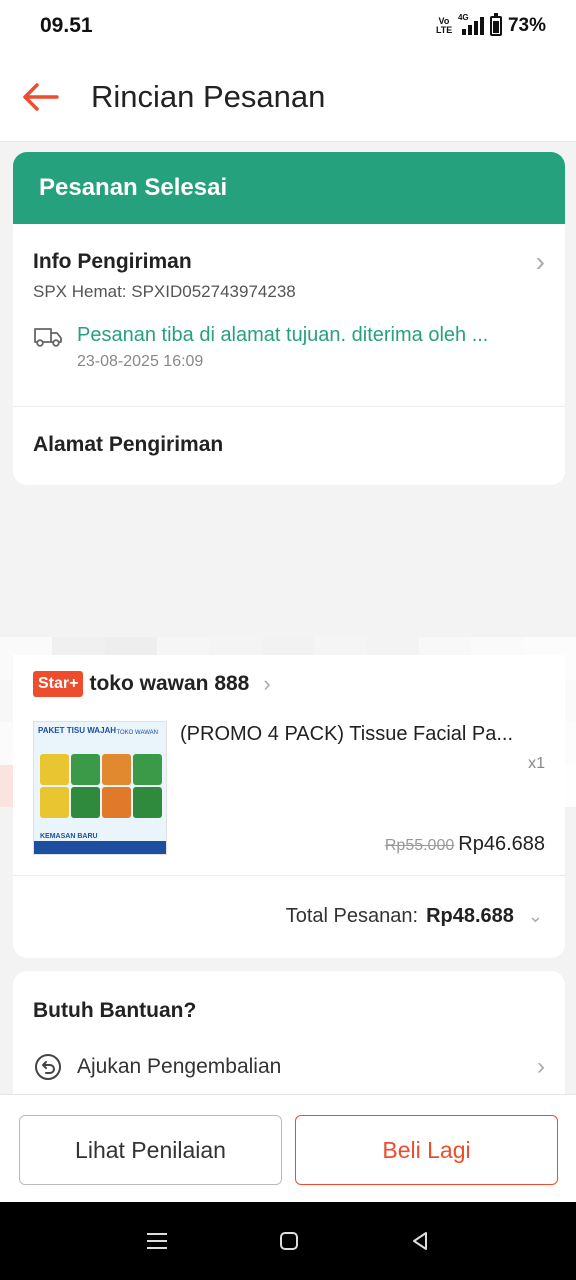  Describe the element at coordinates (495, 24) in the screenshot. I see `battery-icon` at that location.